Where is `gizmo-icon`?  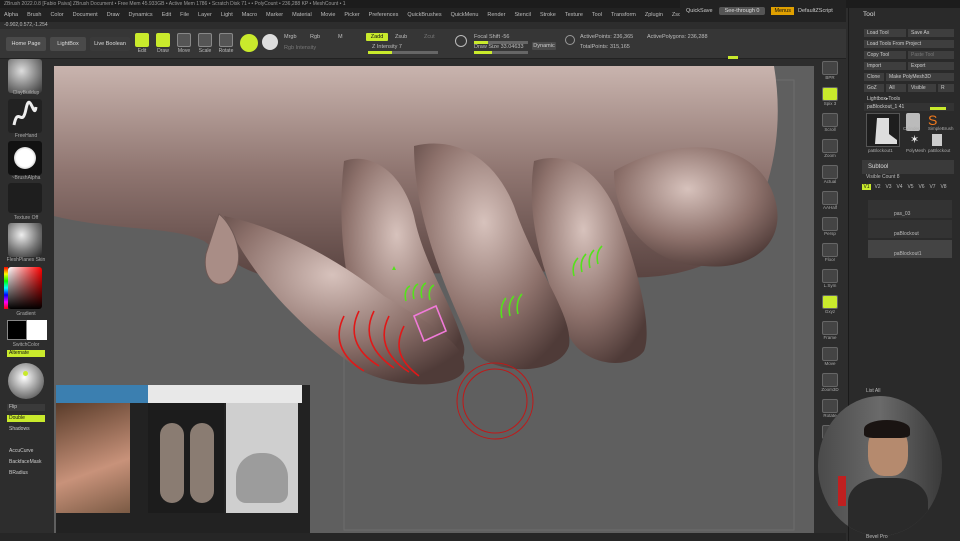
gizmo-icon is located at coordinates (270, 42).